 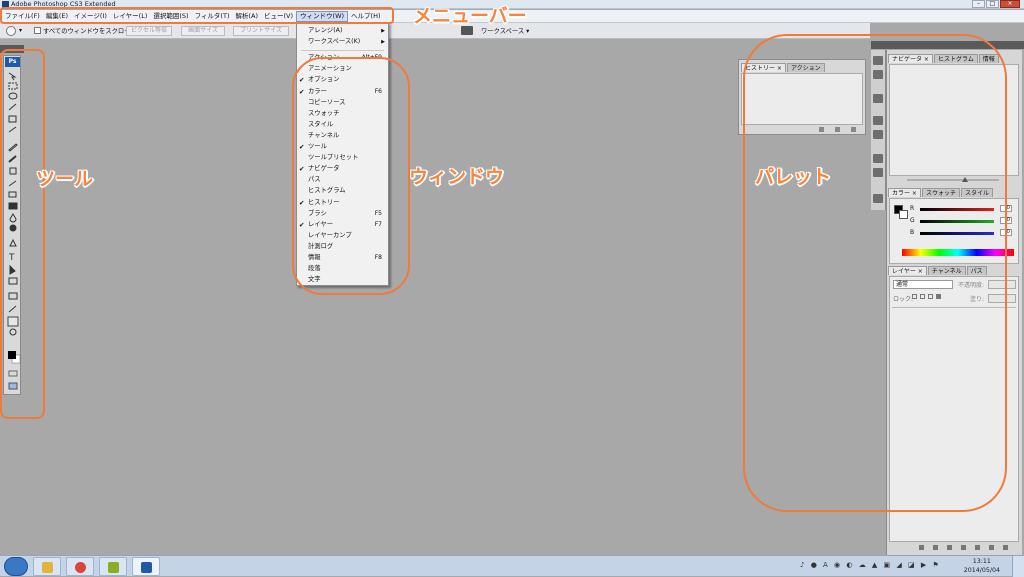 I want to click on clock-date: 2014/05/04, so click(x=981, y=570).